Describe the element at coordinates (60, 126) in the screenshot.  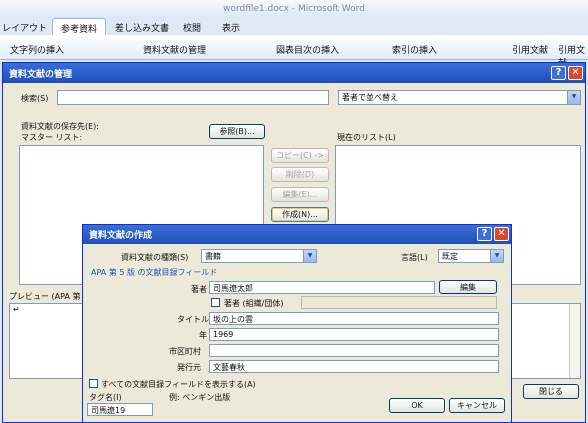
I see `storage-label: 資料文献の保存先(E):` at that location.